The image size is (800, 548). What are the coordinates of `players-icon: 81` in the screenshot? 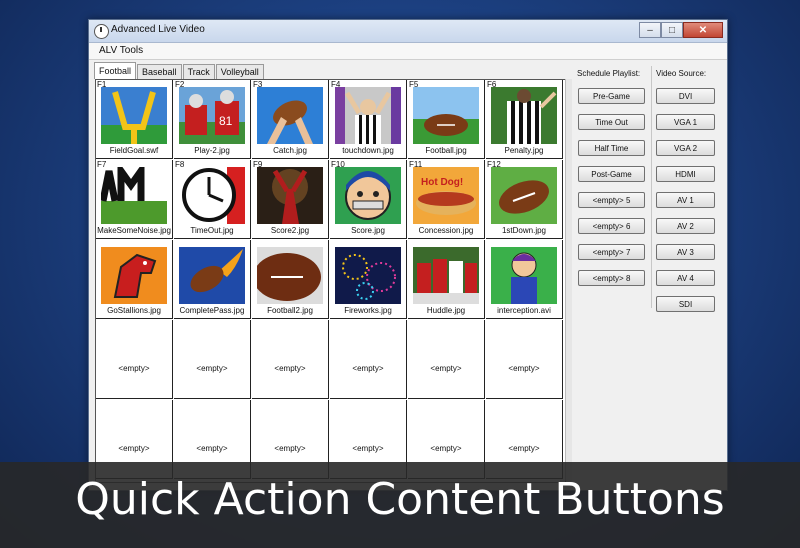 It's located at (212, 115).